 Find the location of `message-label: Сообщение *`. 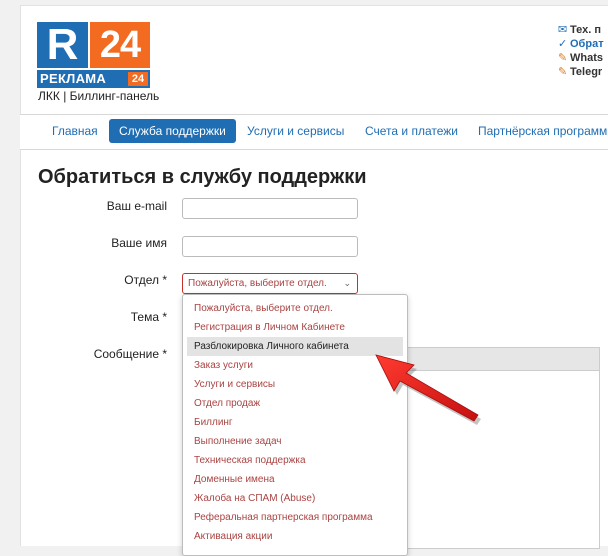

message-label: Сообщение * is located at coordinates (130, 354).